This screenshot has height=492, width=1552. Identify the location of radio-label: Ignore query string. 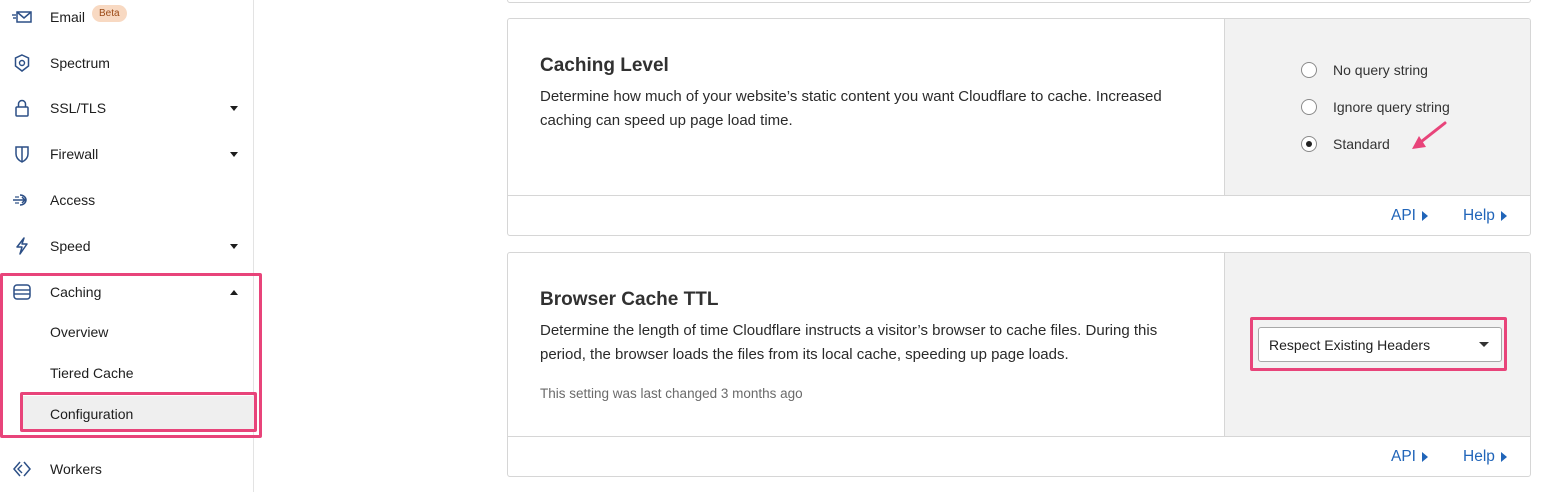
(1391, 107).